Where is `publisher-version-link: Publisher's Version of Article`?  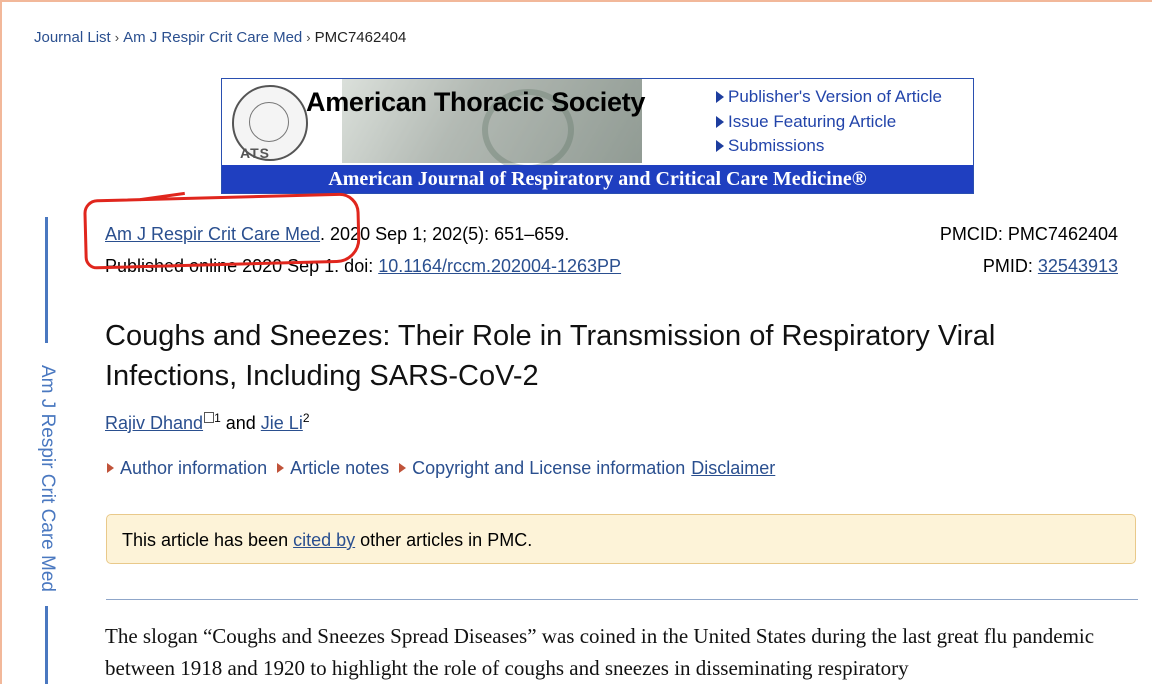
publisher-version-link: Publisher's Version of Article is located at coordinates (829, 97).